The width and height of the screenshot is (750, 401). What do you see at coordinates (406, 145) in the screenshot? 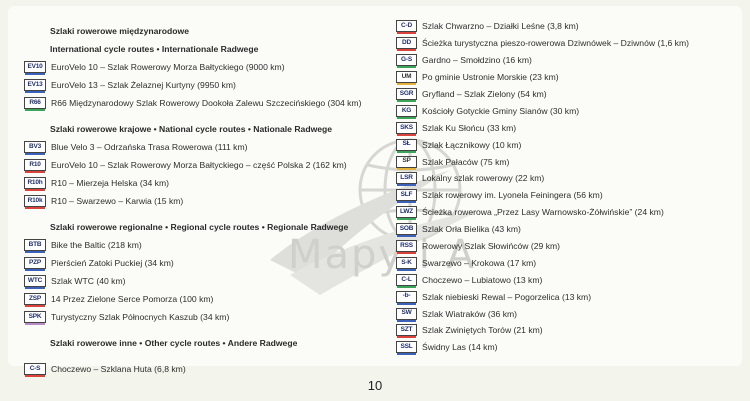
I see `route-badge-icon: SŁ` at bounding box center [406, 145].